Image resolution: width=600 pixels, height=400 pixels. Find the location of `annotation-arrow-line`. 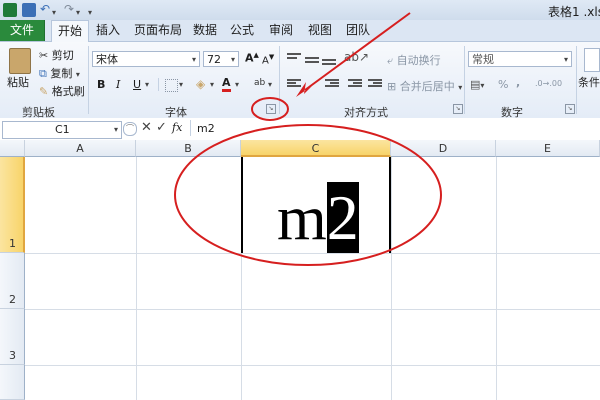

annotation-arrow-line is located at coordinates (357, 51).